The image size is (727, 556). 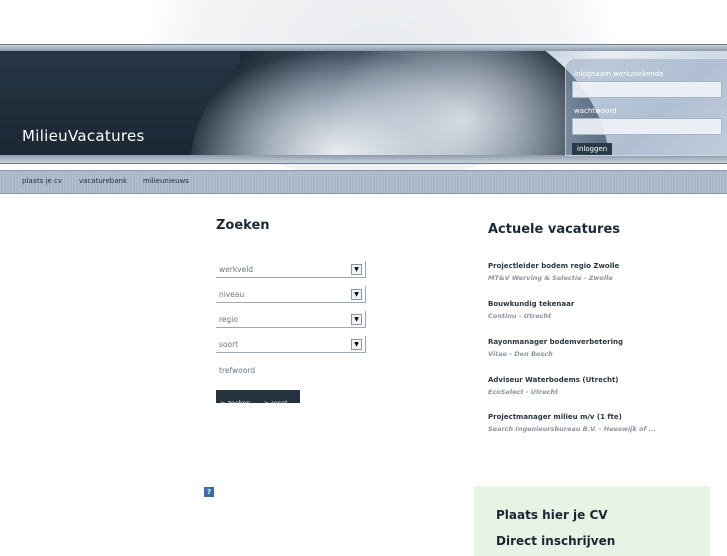 What do you see at coordinates (103, 181) in the screenshot?
I see `nav-item-vacaturebank: vacaturebank` at bounding box center [103, 181].